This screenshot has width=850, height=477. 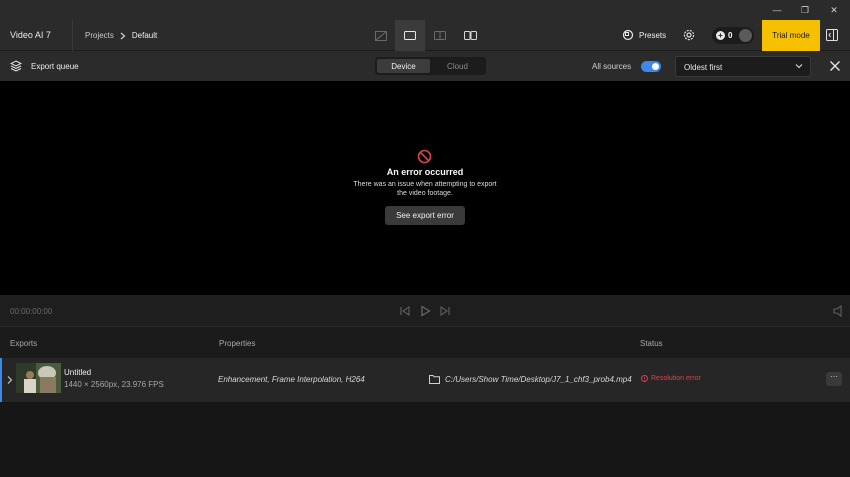 What do you see at coordinates (403, 66) in the screenshot?
I see `tab-device: Device` at bounding box center [403, 66].